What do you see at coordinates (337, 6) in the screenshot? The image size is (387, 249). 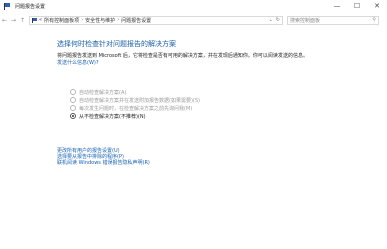 I see `minimize-button: —` at bounding box center [337, 6].